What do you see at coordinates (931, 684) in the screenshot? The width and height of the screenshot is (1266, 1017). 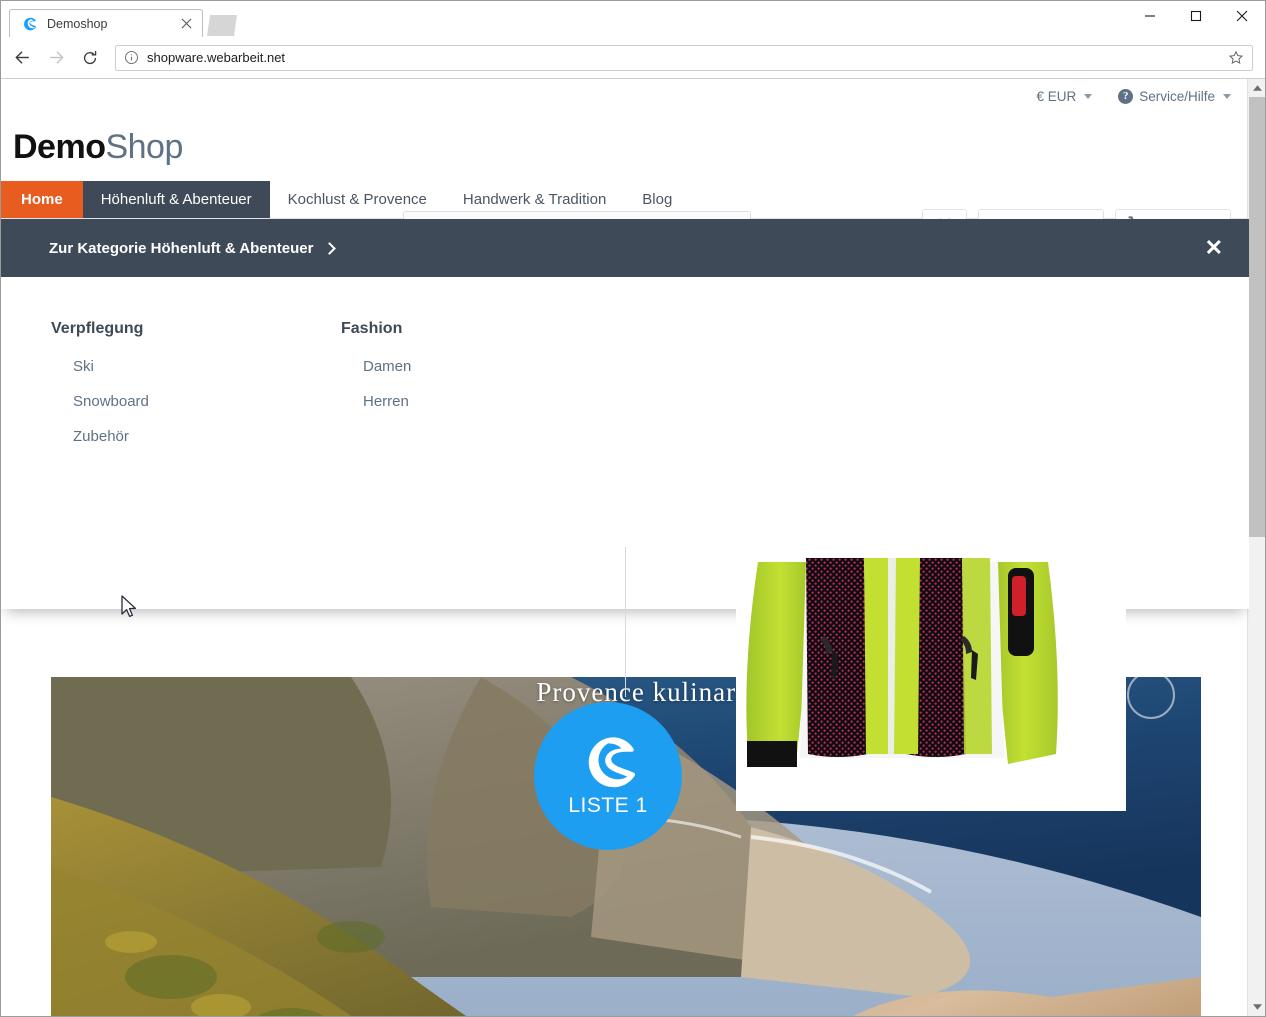 I see `ski-jacket-teaser-image` at bounding box center [931, 684].